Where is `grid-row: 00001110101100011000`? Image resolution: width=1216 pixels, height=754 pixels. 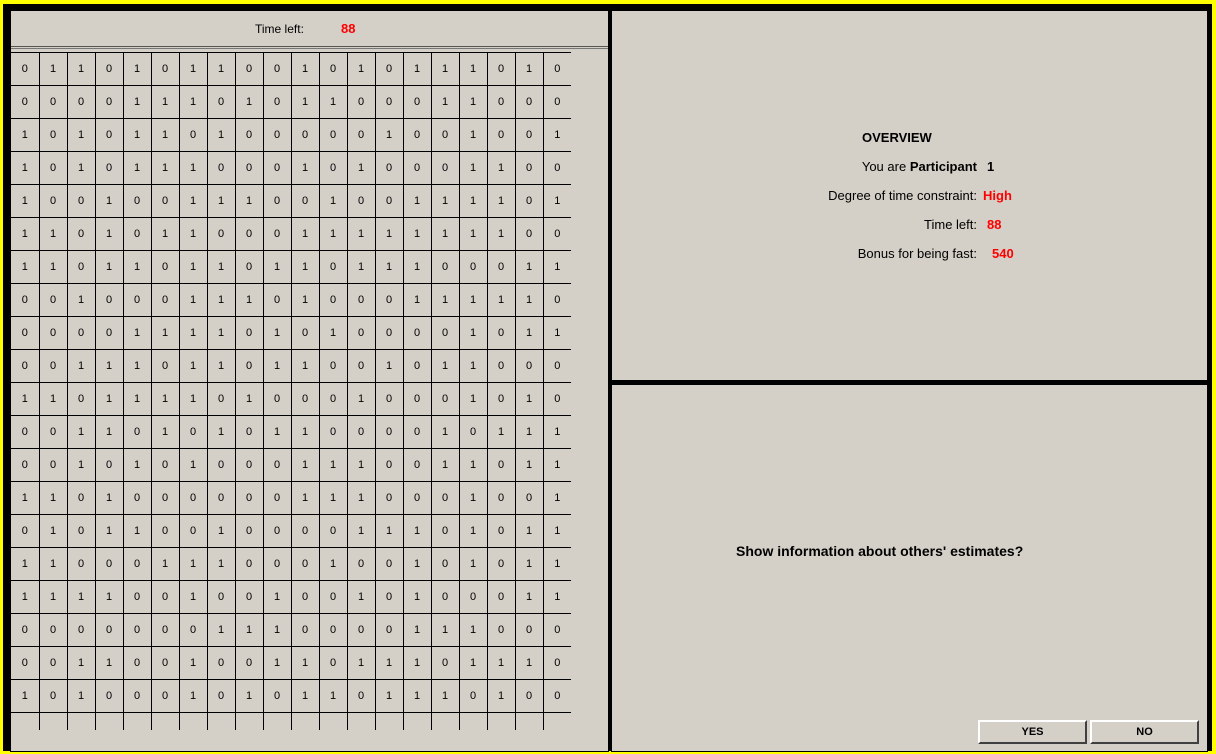
grid-row: 00001110101100011000 is located at coordinates (291, 102).